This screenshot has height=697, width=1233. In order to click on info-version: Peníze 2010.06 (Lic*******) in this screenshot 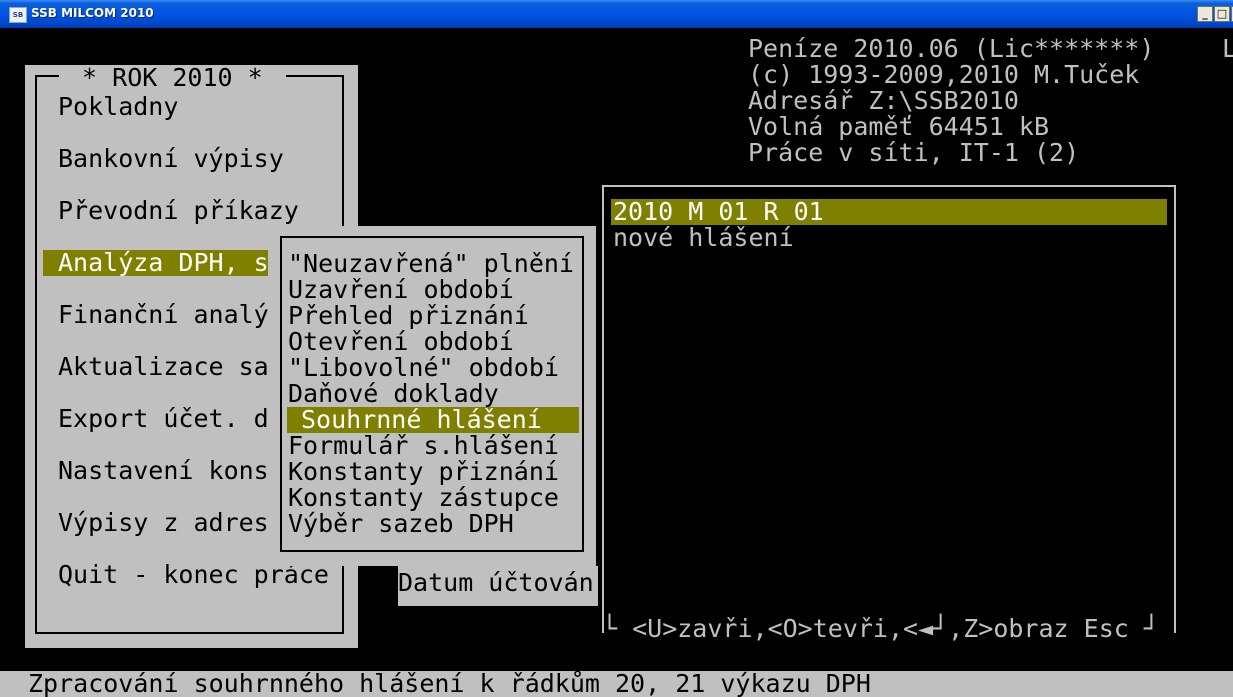, I will do `click(951, 48)`.